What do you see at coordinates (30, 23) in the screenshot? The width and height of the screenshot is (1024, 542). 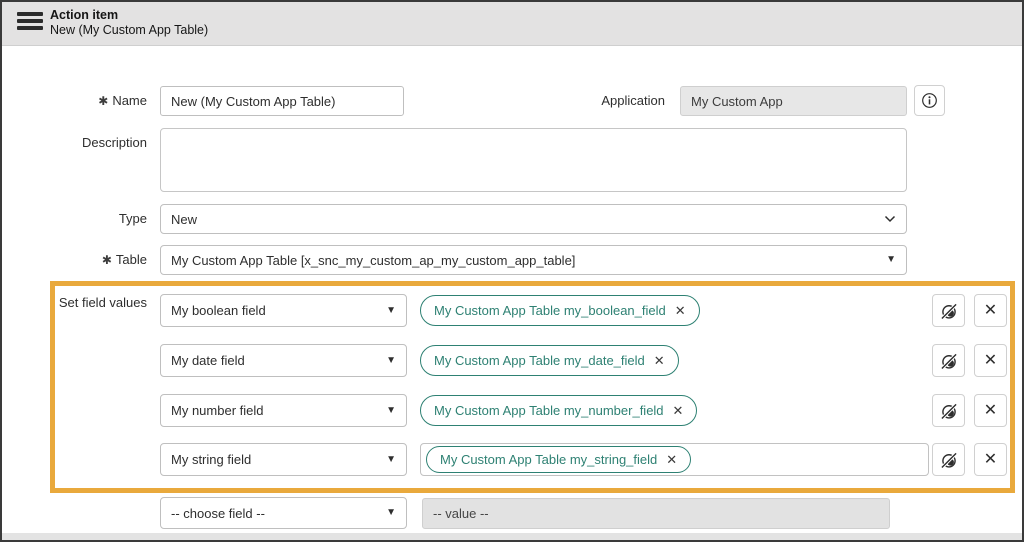 I see `hamburger-menu-icon` at bounding box center [30, 23].